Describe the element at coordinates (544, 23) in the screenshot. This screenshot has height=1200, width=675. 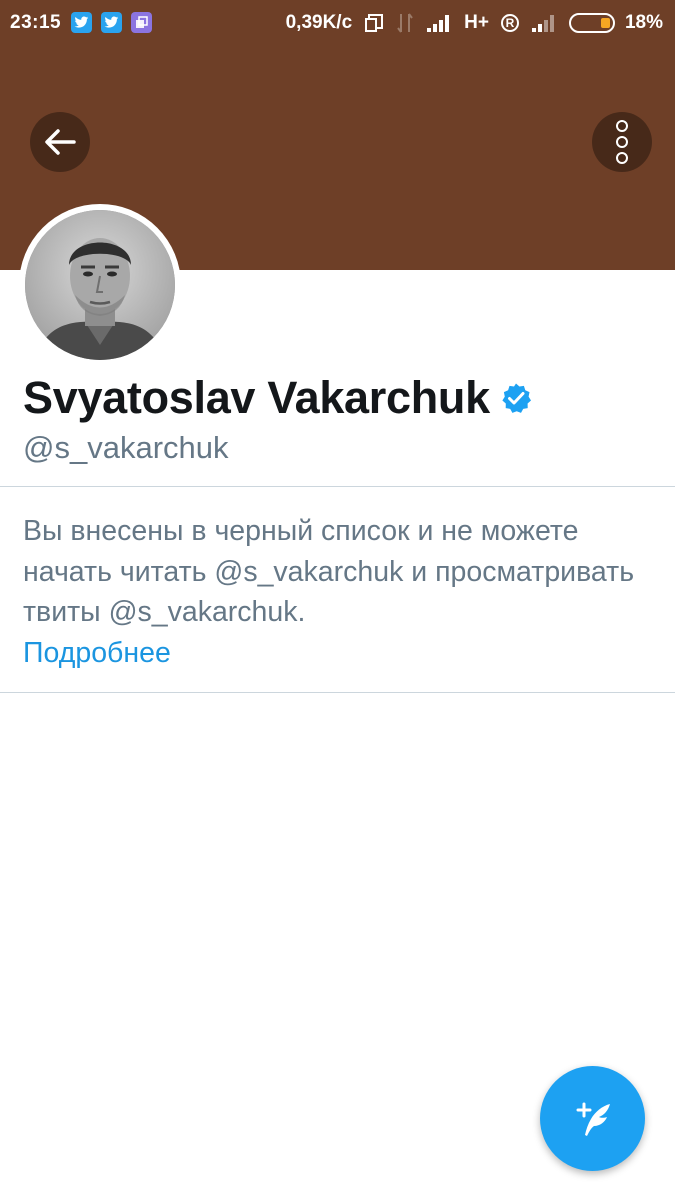
I see `signal-weak-icon` at that location.